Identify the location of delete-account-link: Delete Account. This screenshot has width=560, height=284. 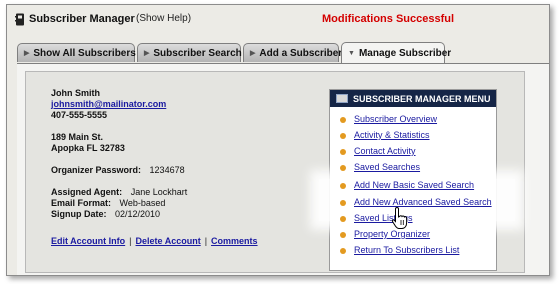
(168, 241).